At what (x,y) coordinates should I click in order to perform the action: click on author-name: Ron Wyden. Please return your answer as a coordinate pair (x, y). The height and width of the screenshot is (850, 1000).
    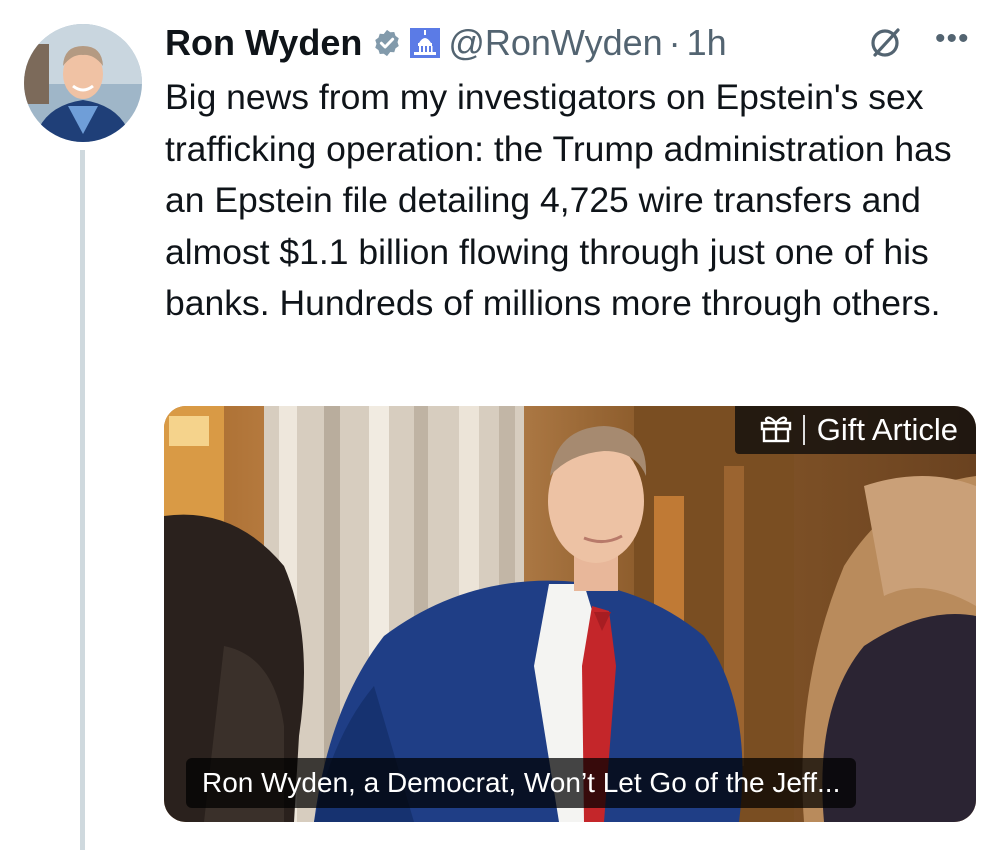
    Looking at the image, I should click on (263, 43).